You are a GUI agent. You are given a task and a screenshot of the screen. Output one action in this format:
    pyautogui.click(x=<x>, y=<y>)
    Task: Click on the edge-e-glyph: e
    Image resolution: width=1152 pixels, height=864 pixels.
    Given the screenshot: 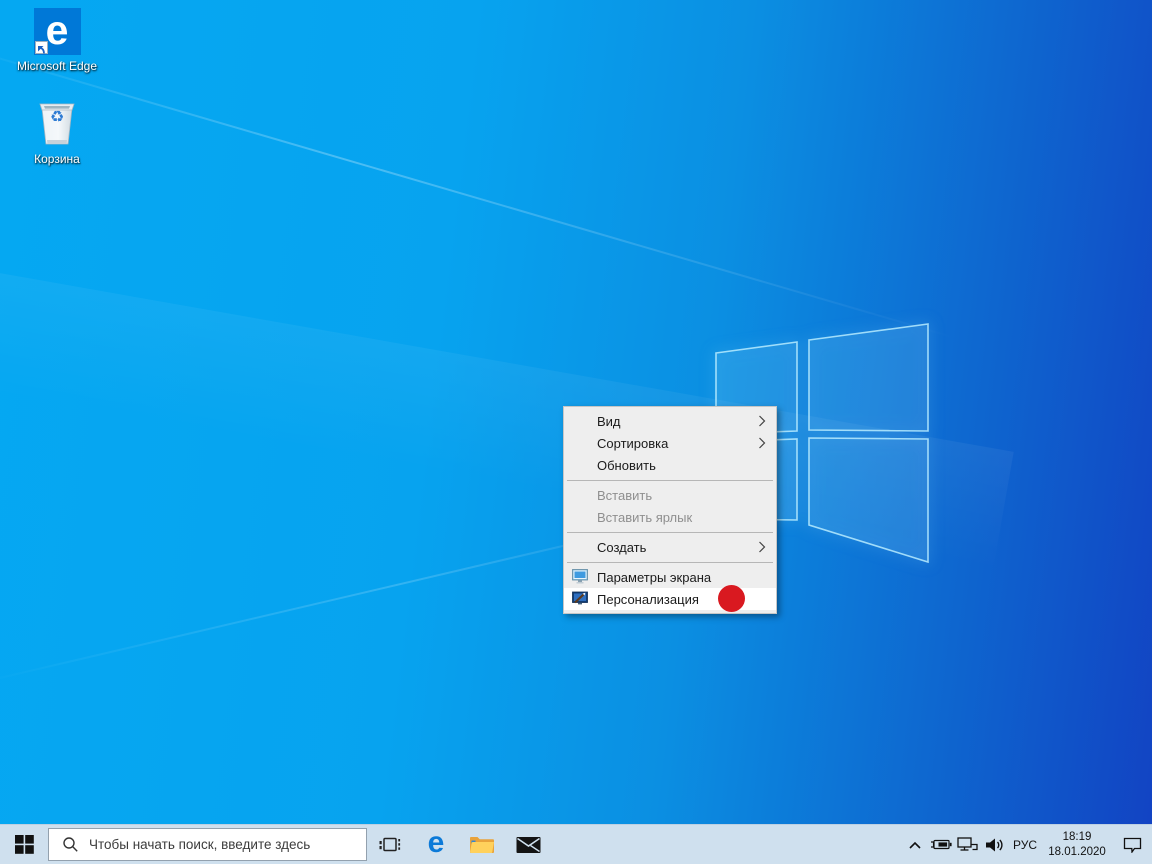 What is the action you would take?
    pyautogui.click(x=57, y=29)
    